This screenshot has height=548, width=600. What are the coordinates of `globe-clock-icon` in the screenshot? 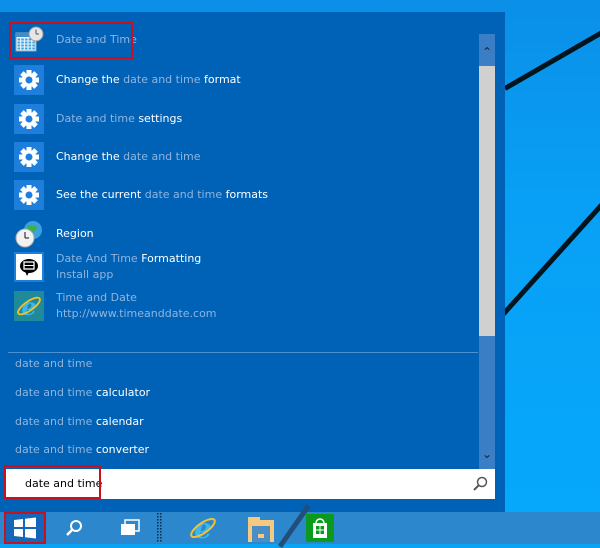 It's located at (29, 234).